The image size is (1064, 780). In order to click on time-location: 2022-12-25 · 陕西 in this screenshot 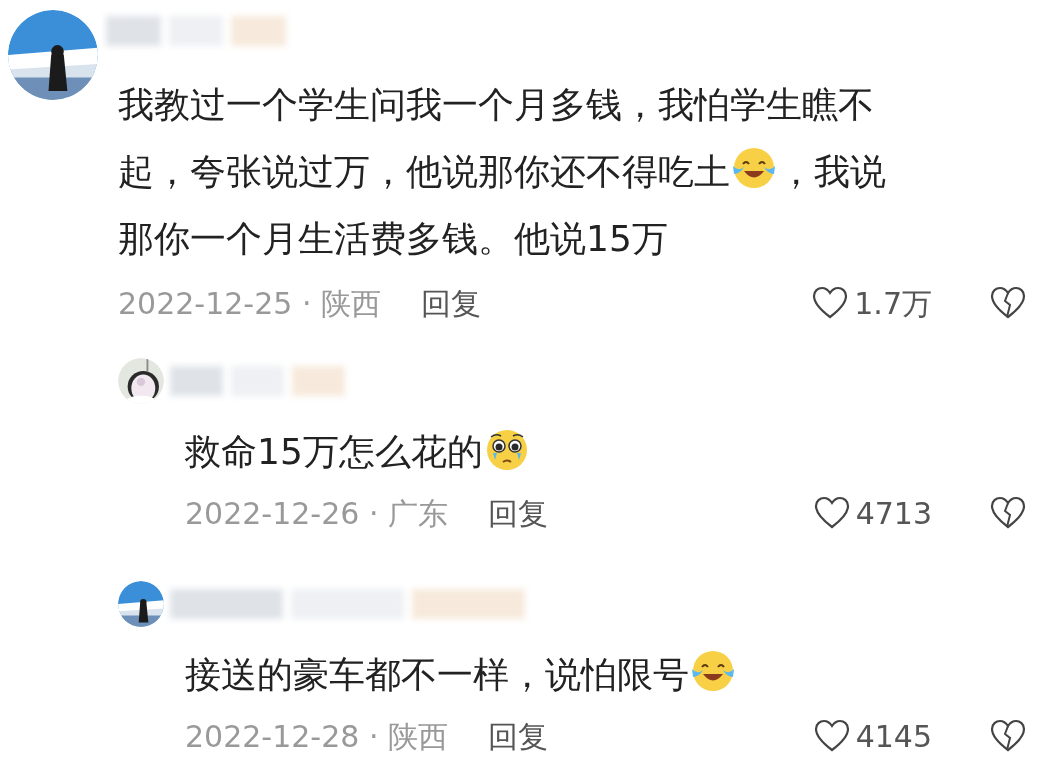, I will do `click(249, 303)`.